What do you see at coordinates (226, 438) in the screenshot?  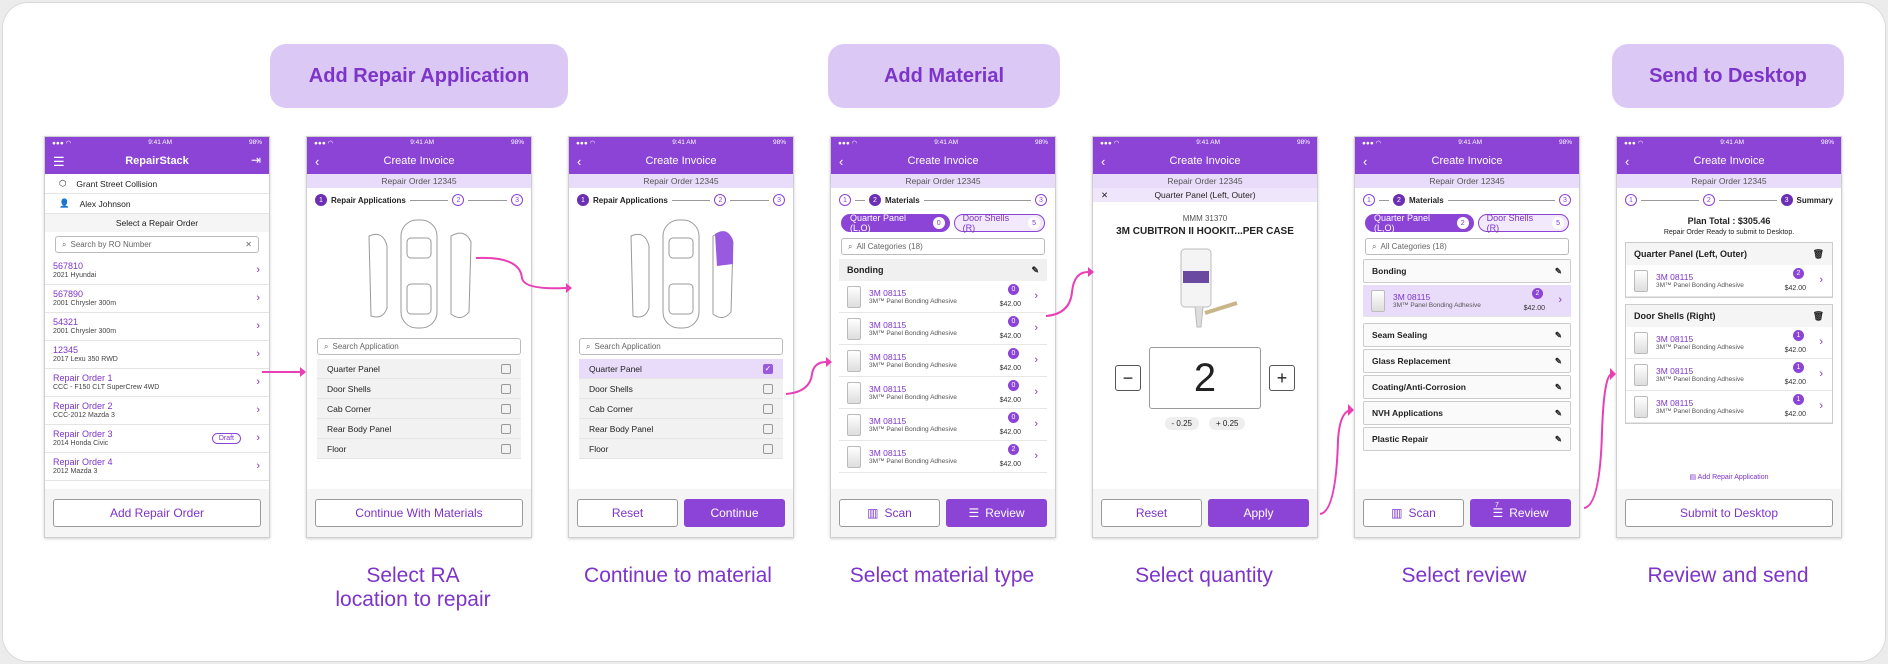 I see `draft-badge: Draft` at bounding box center [226, 438].